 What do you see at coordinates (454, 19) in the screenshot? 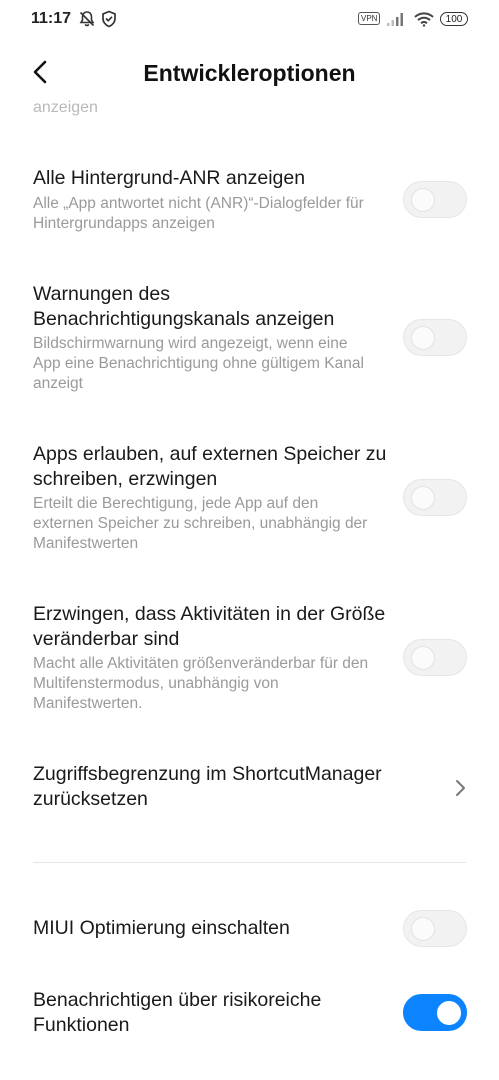
I see `battery-indicator: 100` at bounding box center [454, 19].